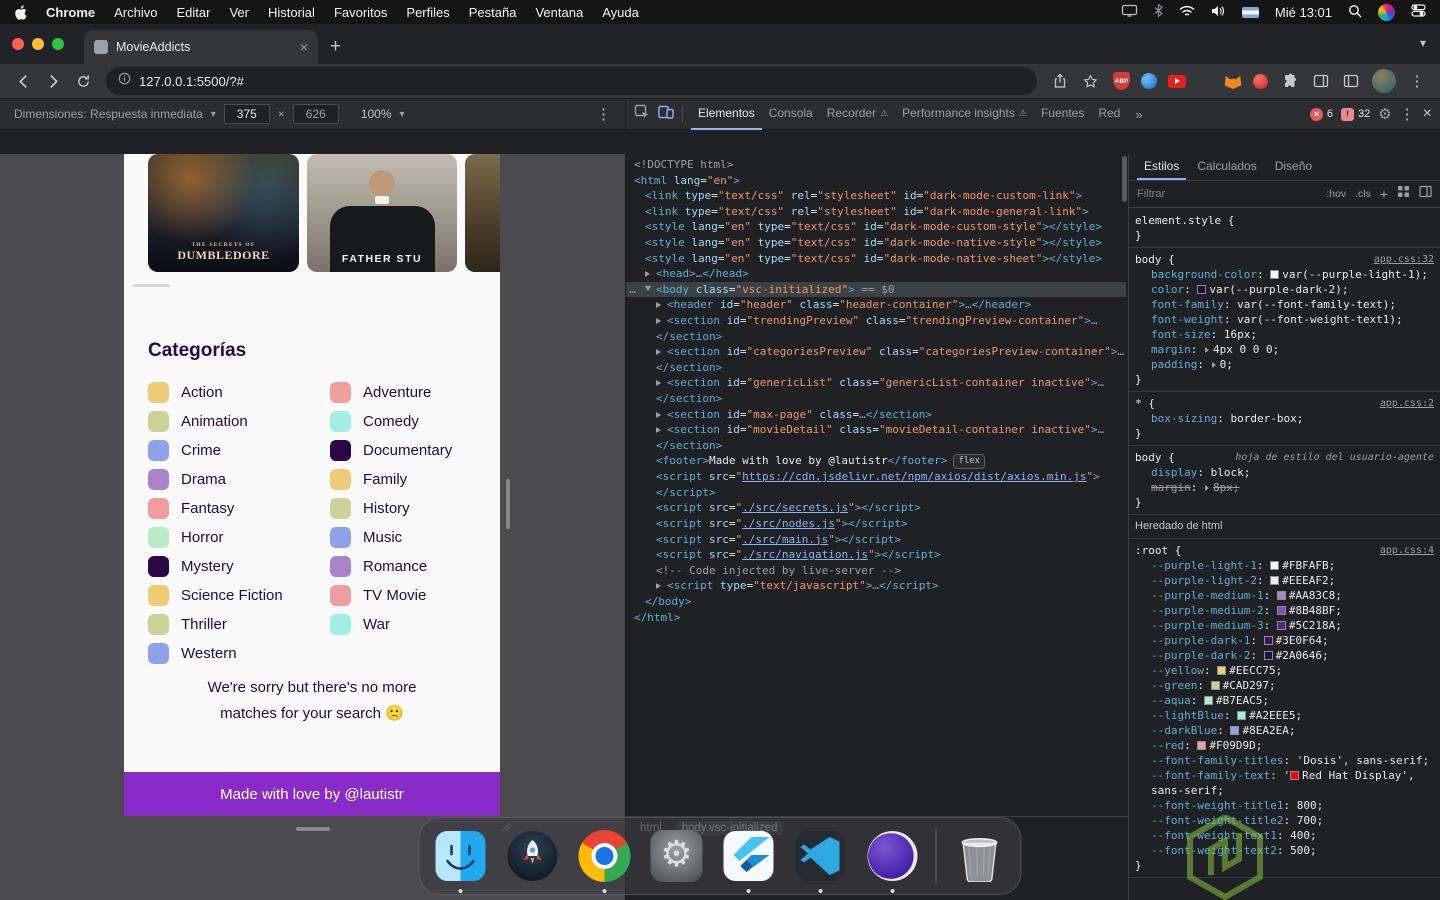 This screenshot has width=1440, height=900. Describe the element at coordinates (108, 114) in the screenshot. I see `device-dimensions-label: Dimensiones: Respuesta inmediata` at that location.